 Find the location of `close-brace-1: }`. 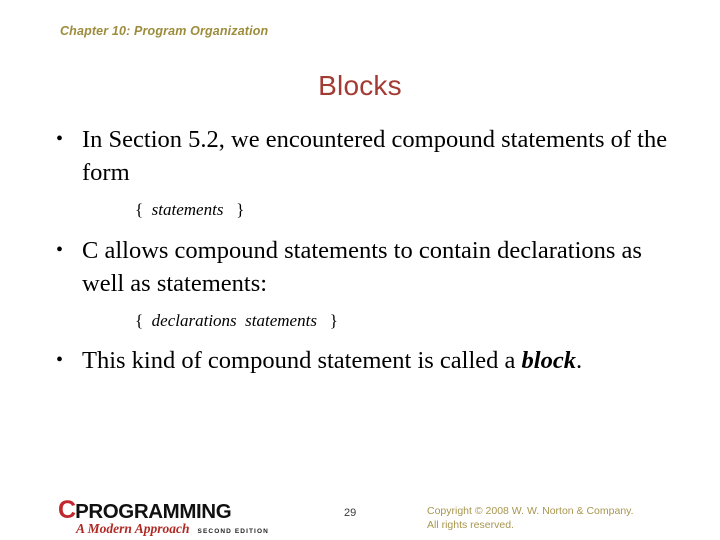

close-brace-1: } is located at coordinates (240, 210).